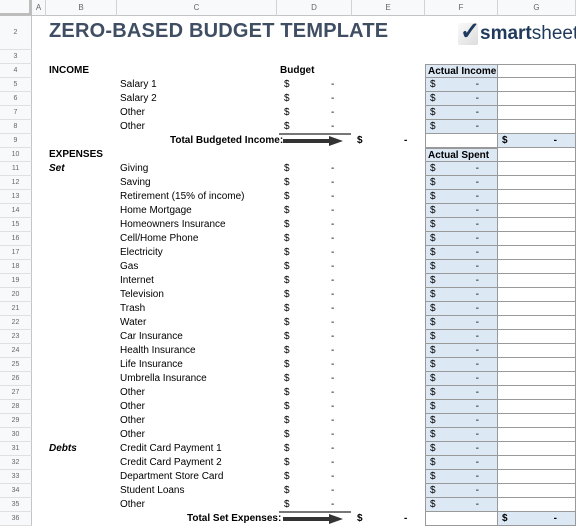  Describe the element at coordinates (16, 71) in the screenshot. I see `row-header-4: 4` at that location.